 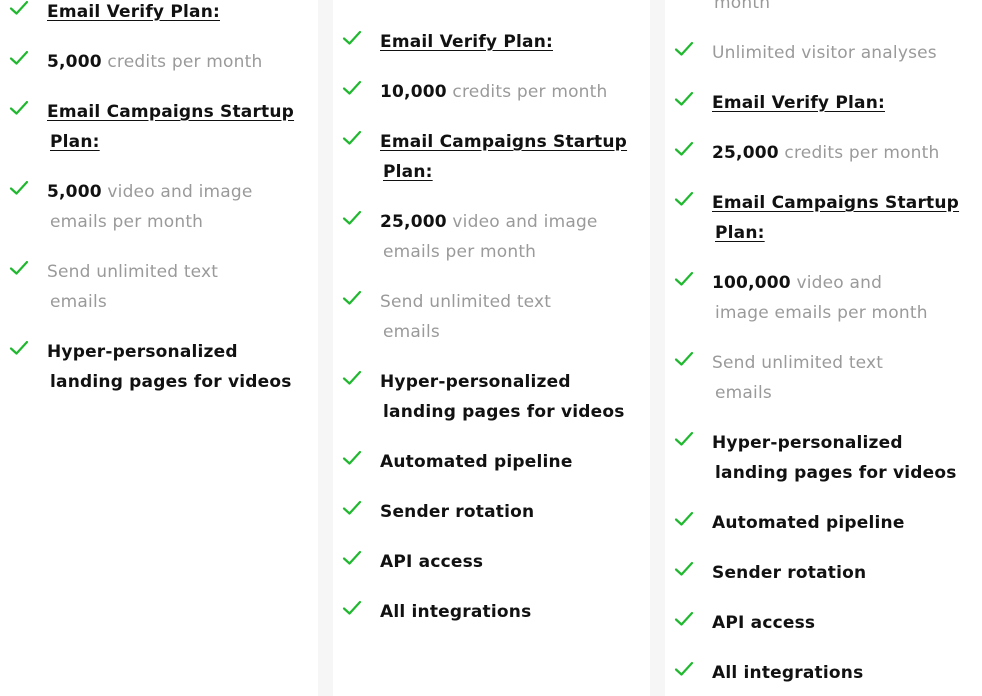 I want to click on feature-line: image emails per month, so click(x=843, y=313).